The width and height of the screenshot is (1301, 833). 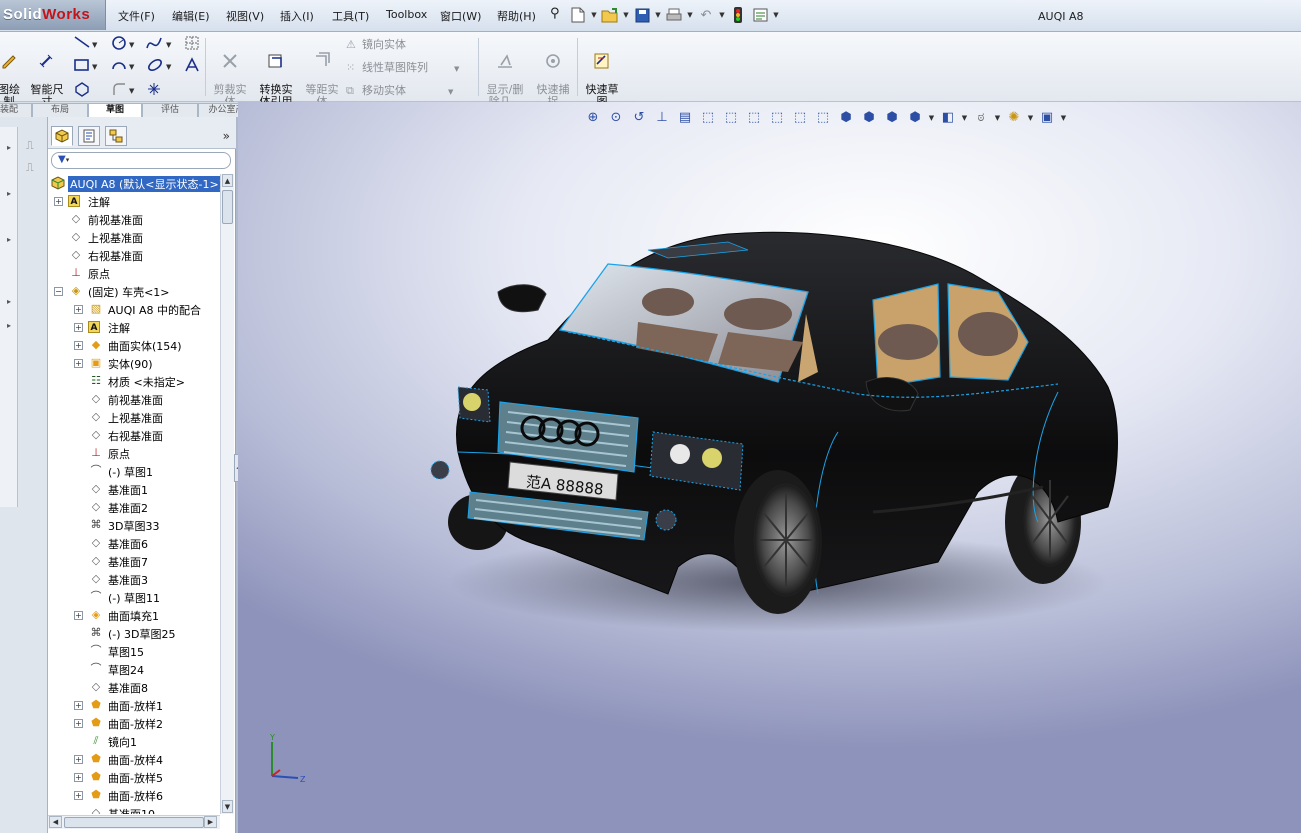 What do you see at coordinates (662, 118) in the screenshot?
I see `section-view-icon: ⊥` at bounding box center [662, 118].